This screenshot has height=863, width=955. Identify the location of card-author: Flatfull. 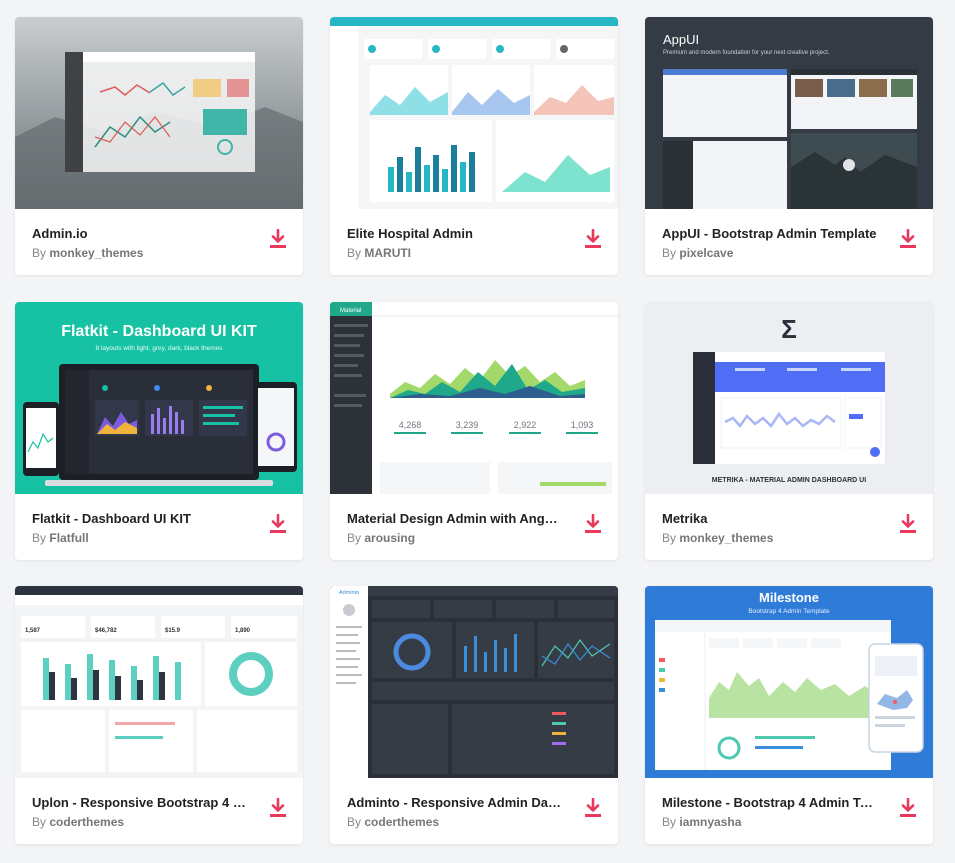
(68, 538).